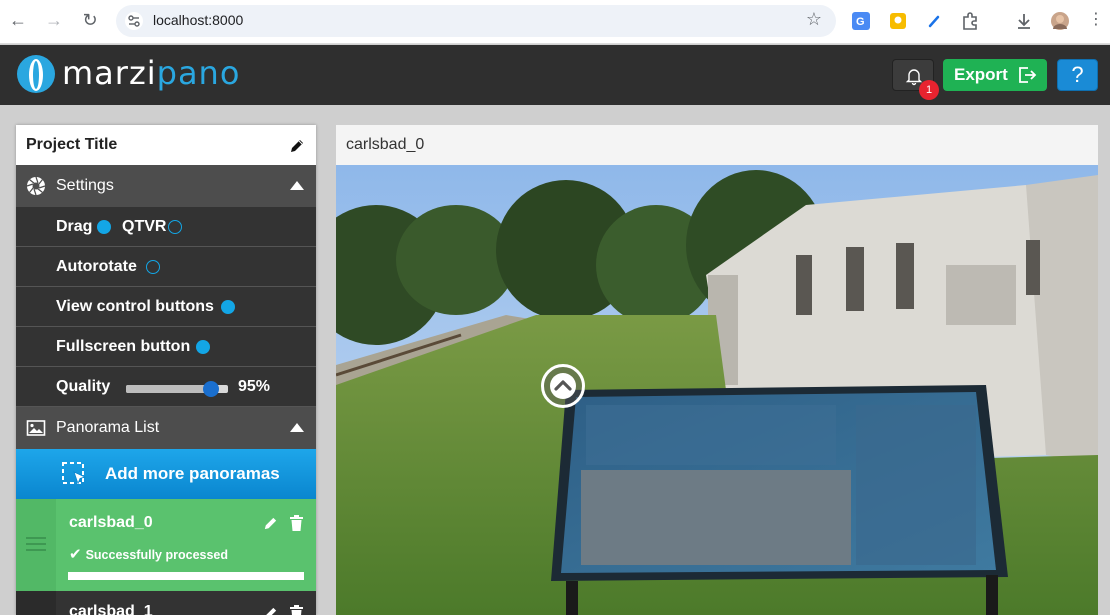 This screenshot has width=1110, height=615. Describe the element at coordinates (186, 576) in the screenshot. I see `processing-progress-bar` at that location.